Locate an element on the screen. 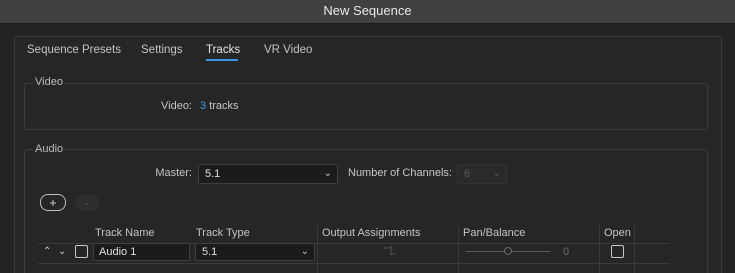 The image size is (735, 273). tab-tracks: Tracks is located at coordinates (223, 50).